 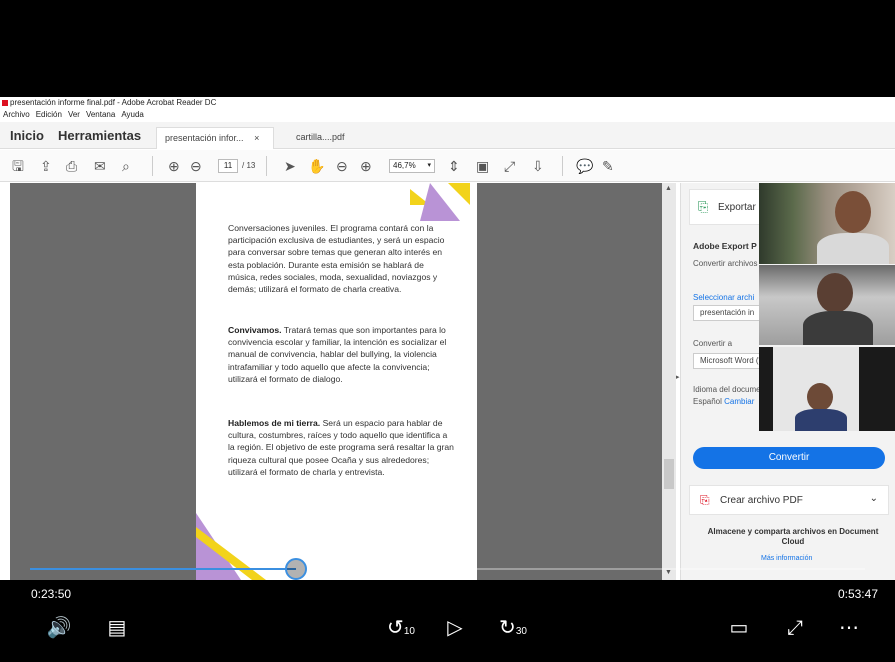 What do you see at coordinates (513, 630) in the screenshot?
I see `forward-icon: ↻30` at bounding box center [513, 630].